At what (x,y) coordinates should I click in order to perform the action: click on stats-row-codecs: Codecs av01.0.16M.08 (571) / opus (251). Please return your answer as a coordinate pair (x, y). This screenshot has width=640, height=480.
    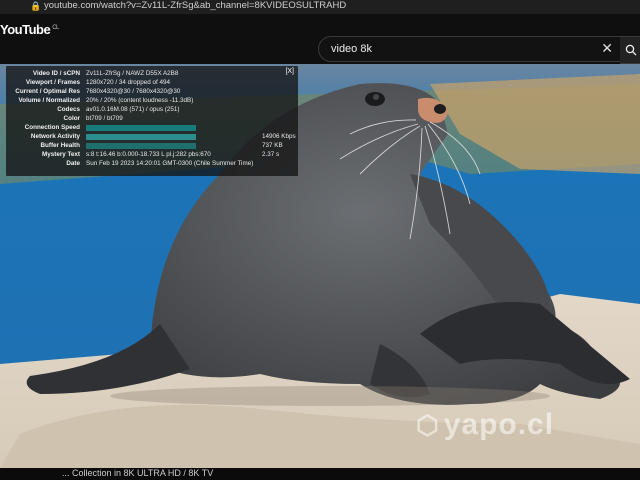
    Looking at the image, I should click on (152, 110).